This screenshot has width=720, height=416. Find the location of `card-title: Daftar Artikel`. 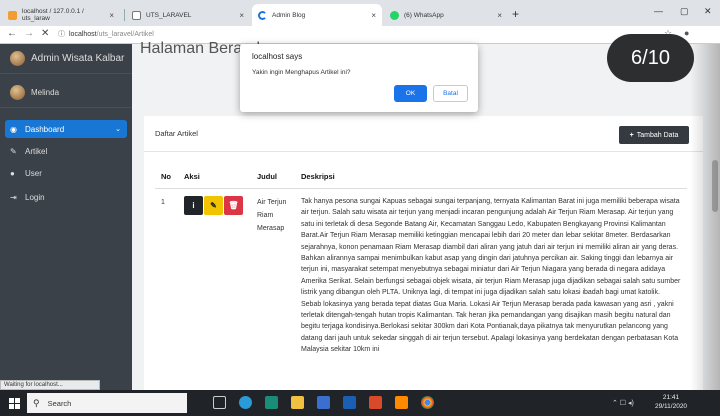

card-title: Daftar Artikel is located at coordinates (176, 133).